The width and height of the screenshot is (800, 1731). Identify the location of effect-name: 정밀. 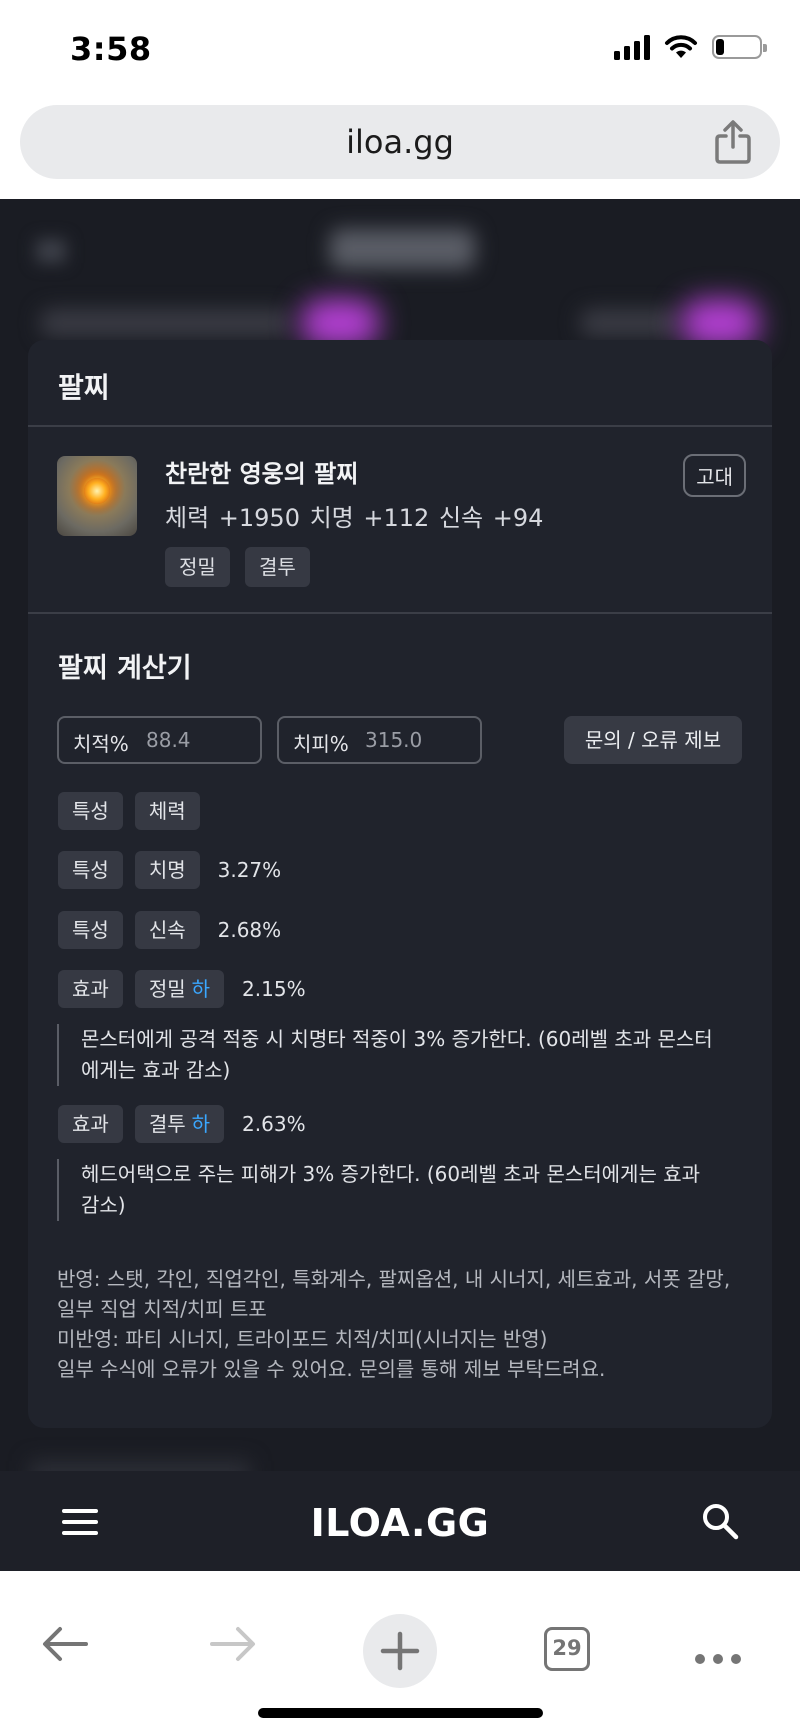
(167, 989).